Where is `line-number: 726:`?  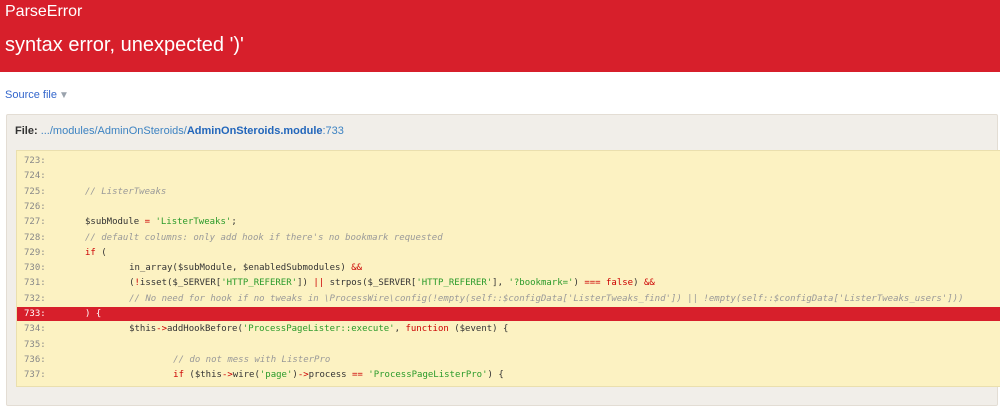 line-number: 726: is located at coordinates (35, 206).